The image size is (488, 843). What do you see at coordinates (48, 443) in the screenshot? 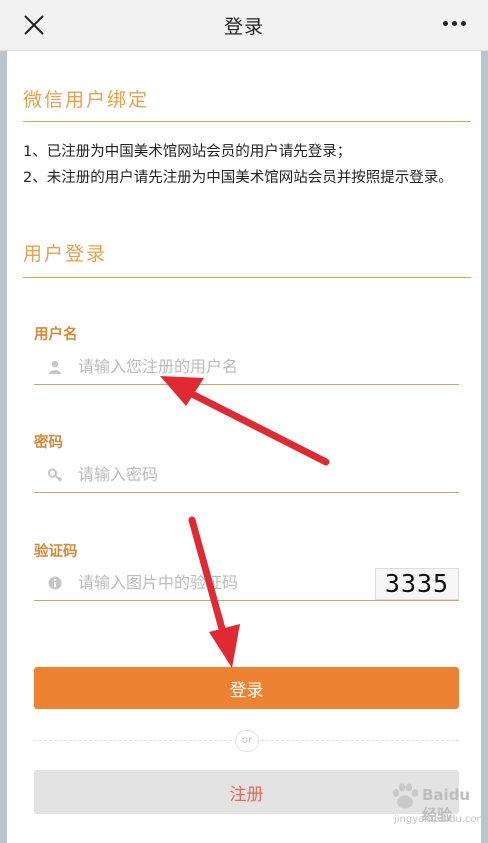
I see `password-label: 密码` at bounding box center [48, 443].